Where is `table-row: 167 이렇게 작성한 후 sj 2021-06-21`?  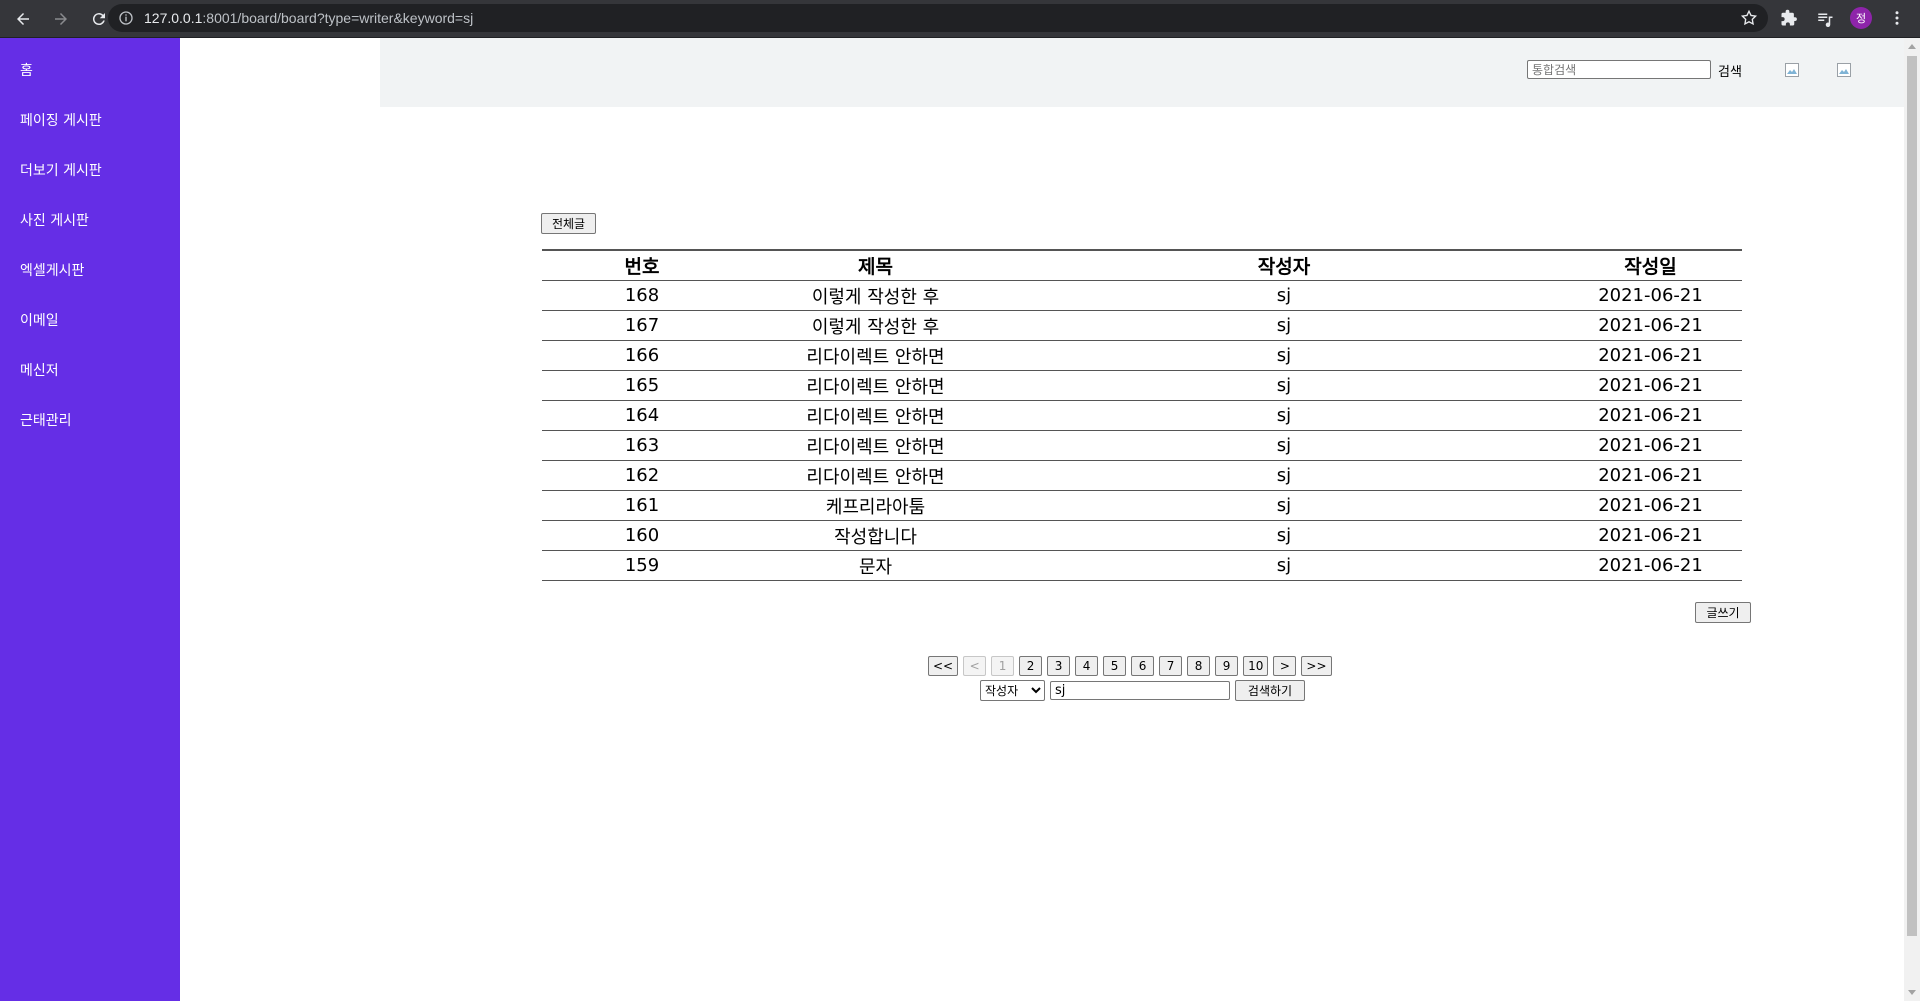
table-row: 167 이렇게 작성한 후 sj 2021-06-21 is located at coordinates (1142, 325).